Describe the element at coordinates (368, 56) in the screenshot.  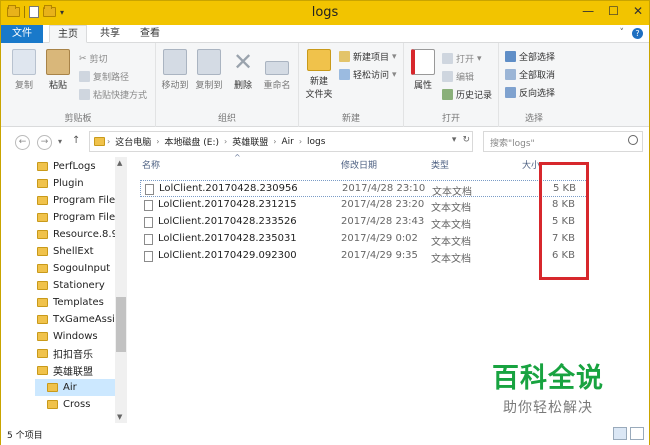
I see `new-item-button: 新建项目 ▾` at that location.